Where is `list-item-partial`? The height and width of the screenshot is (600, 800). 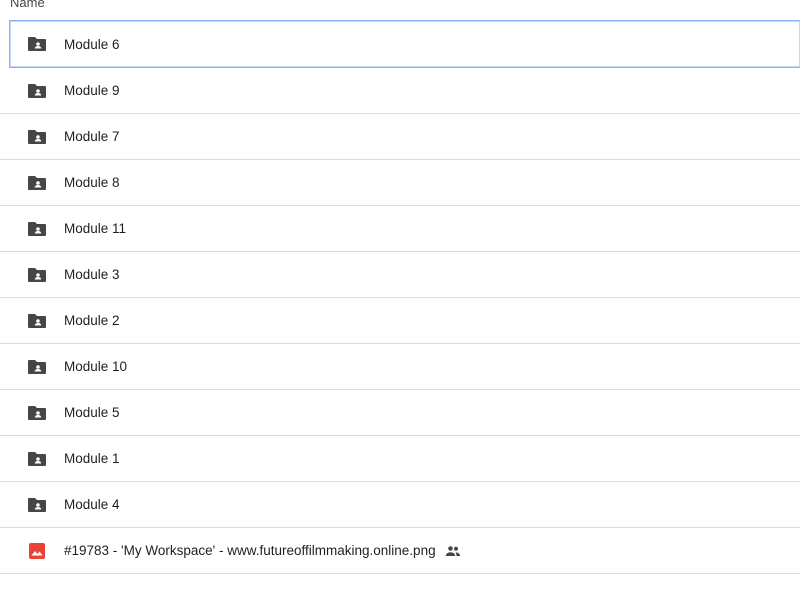
list-item-partial is located at coordinates (400, 584).